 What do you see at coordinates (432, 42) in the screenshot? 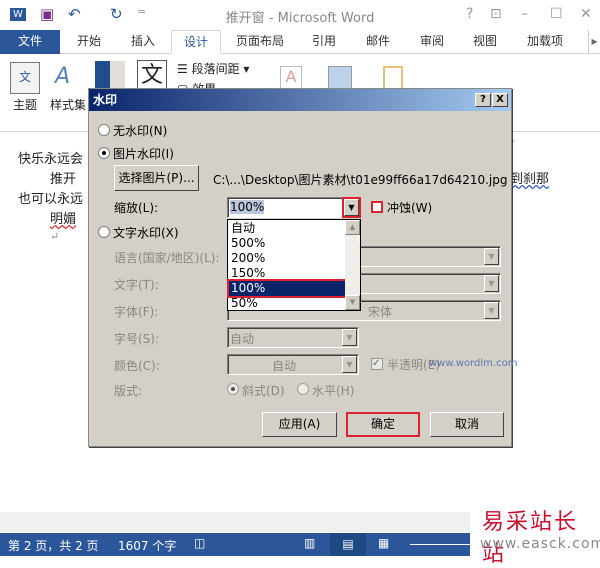
I see `tab-review: 审阅` at bounding box center [432, 42].